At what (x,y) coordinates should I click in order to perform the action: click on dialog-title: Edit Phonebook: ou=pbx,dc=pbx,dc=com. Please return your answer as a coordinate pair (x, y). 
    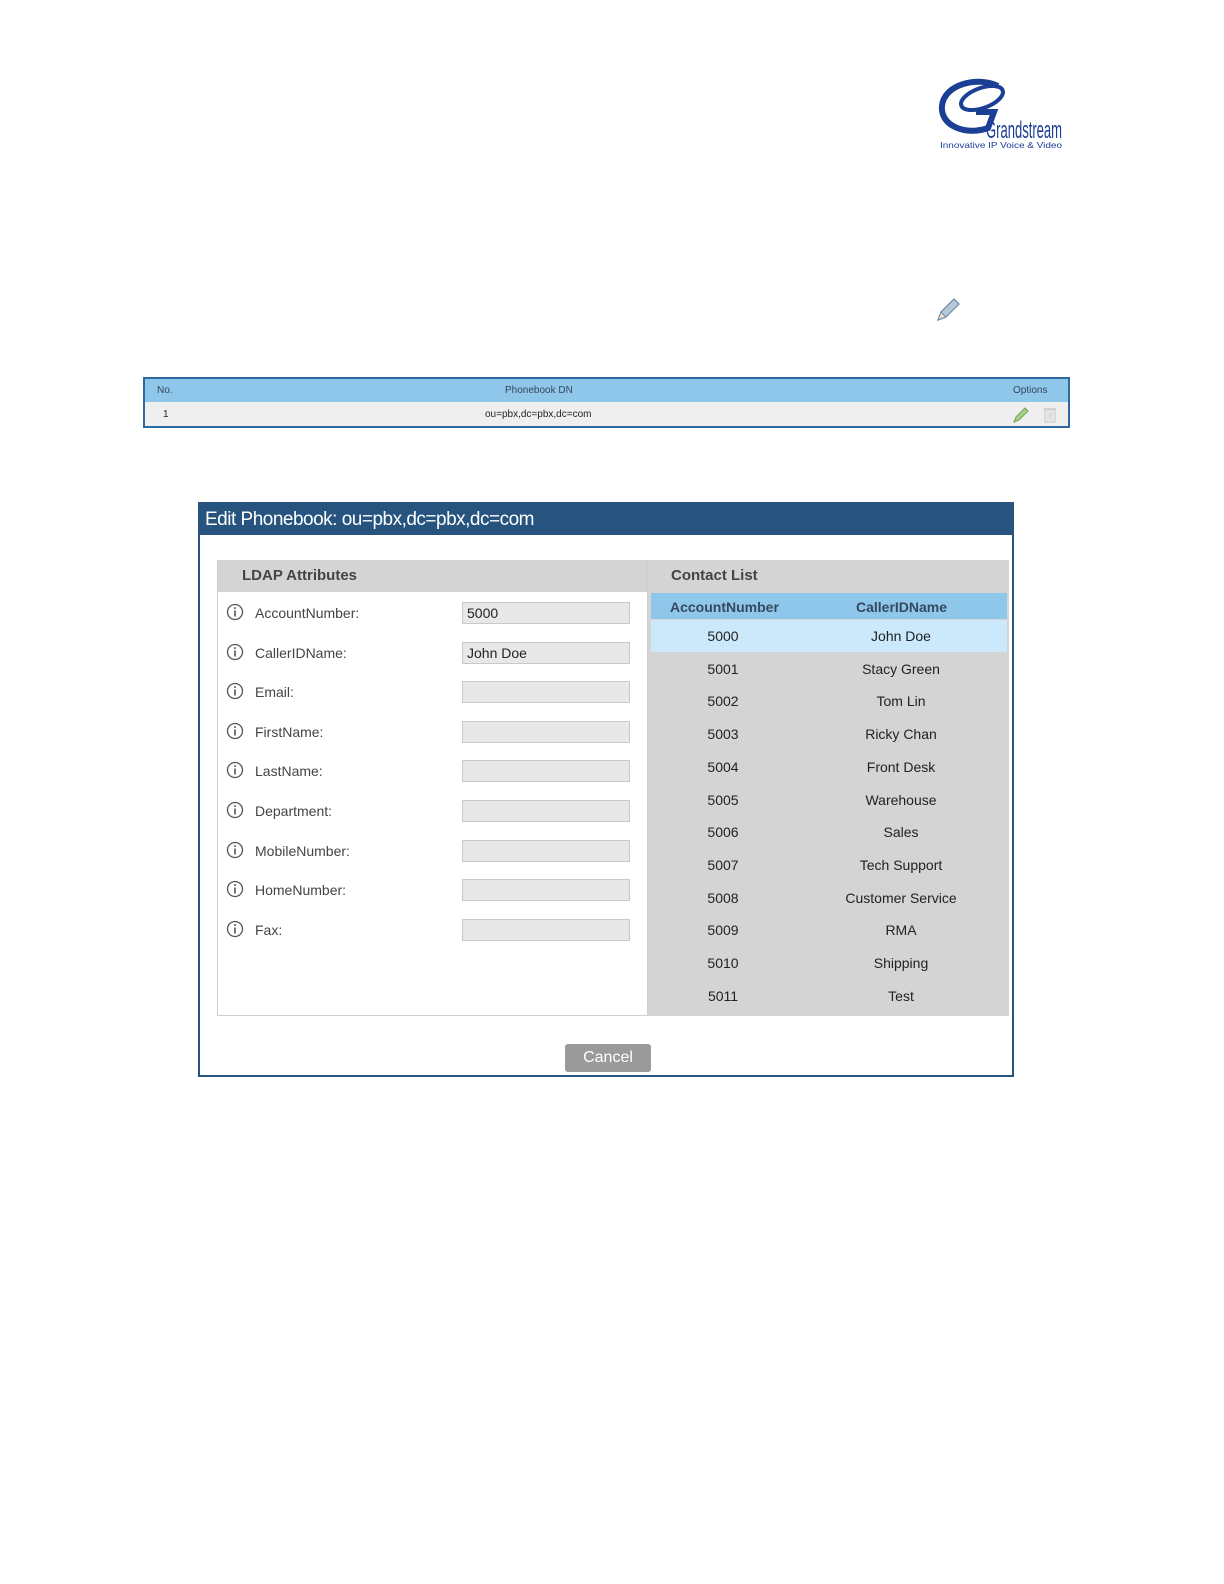
    Looking at the image, I should click on (606, 519).